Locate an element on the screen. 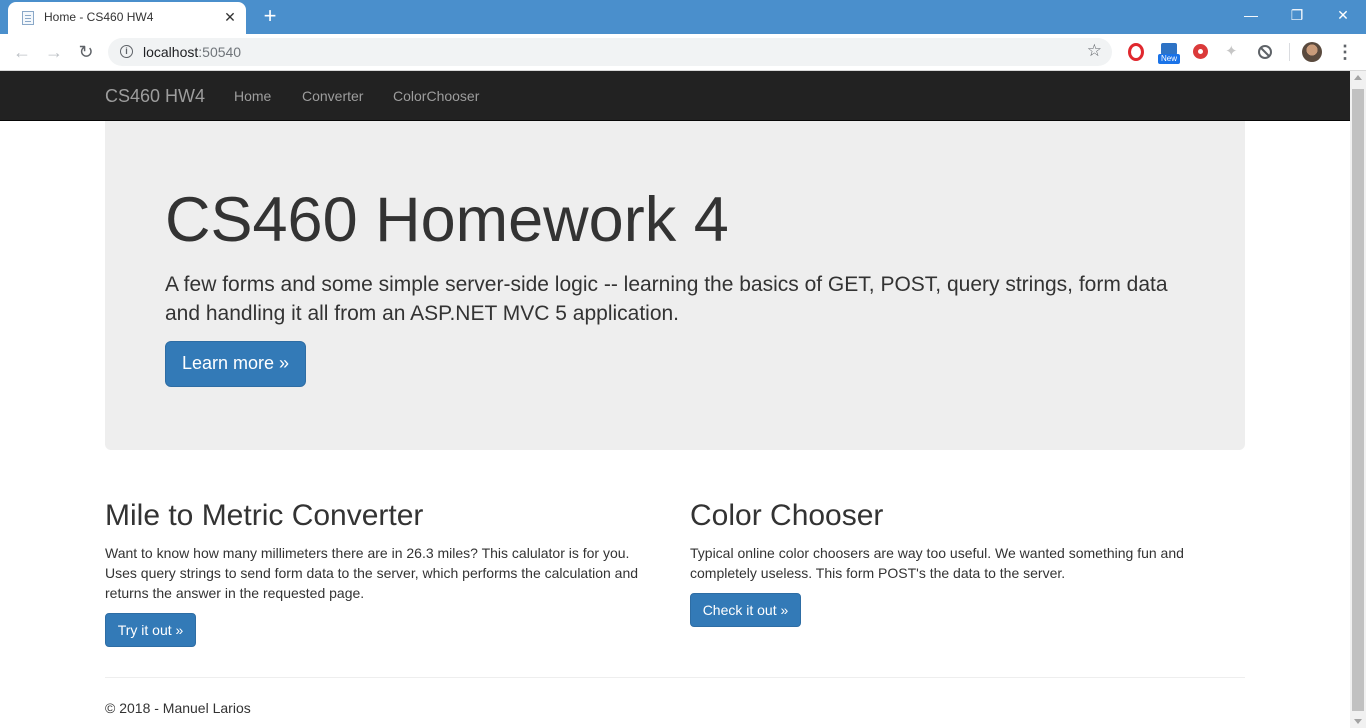 This screenshot has width=1366, height=728. record-extension-icon is located at coordinates (1200, 51).